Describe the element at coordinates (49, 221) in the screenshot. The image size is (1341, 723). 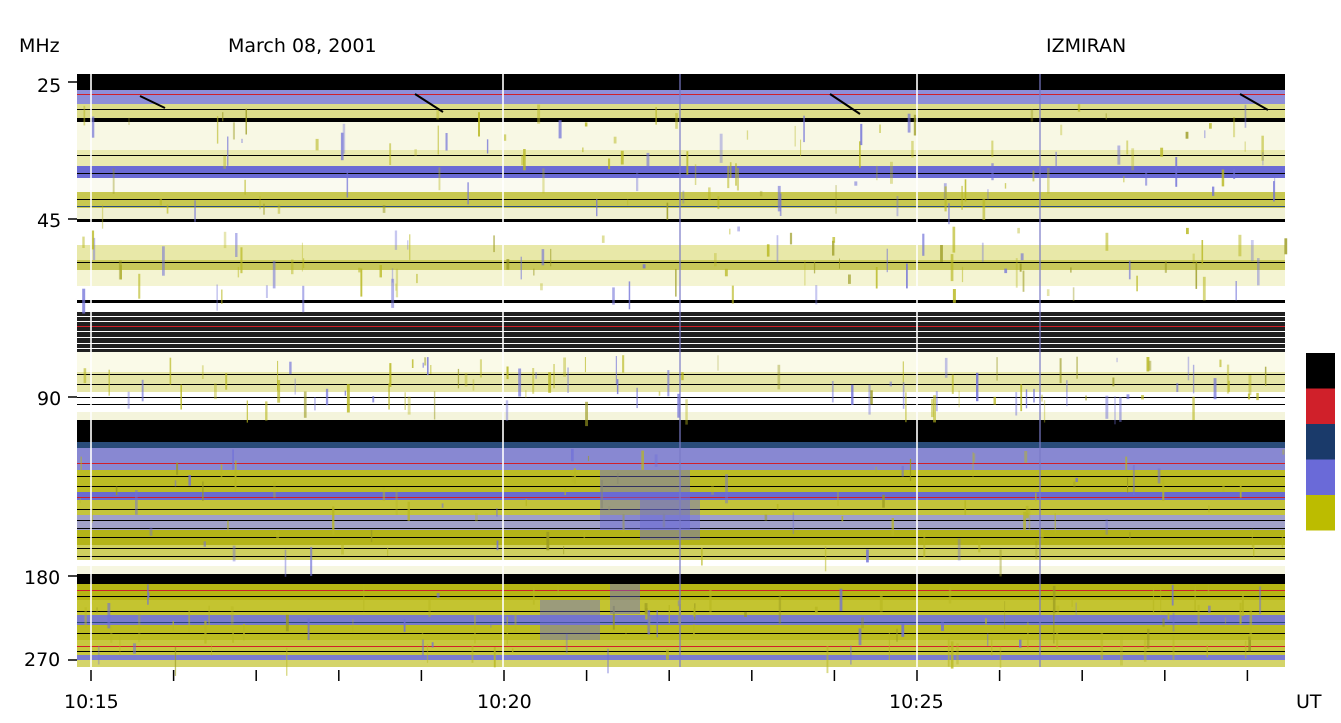
I see `y-tick-label: 45` at that location.